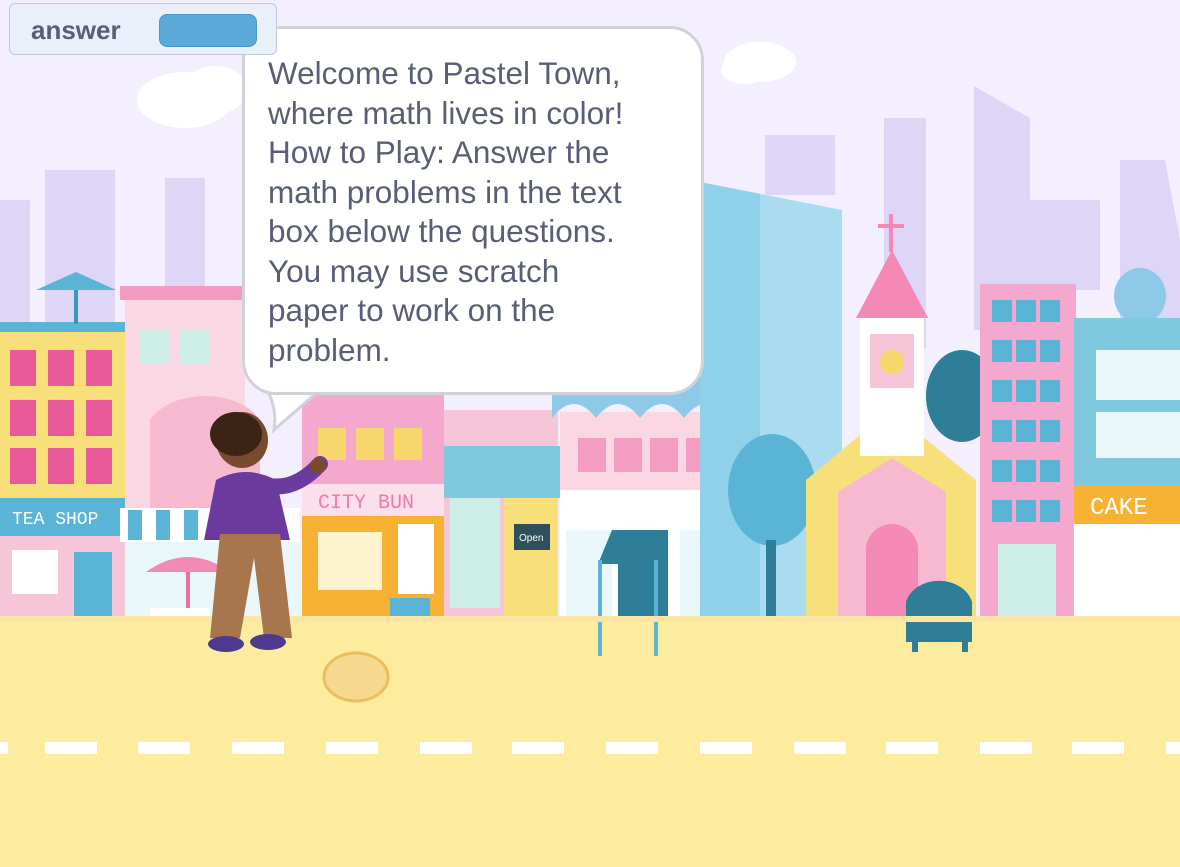  Describe the element at coordinates (1119, 508) in the screenshot. I see `cake-sign: CAKE` at that location.